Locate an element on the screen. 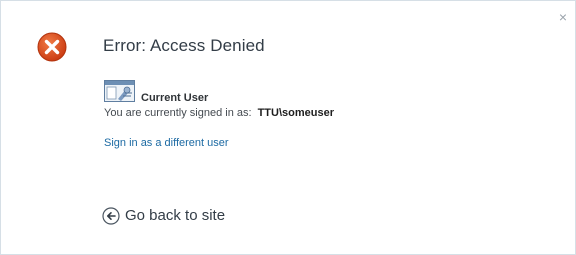 This screenshot has width=576, height=255. error-x-icon is located at coordinates (52, 47).